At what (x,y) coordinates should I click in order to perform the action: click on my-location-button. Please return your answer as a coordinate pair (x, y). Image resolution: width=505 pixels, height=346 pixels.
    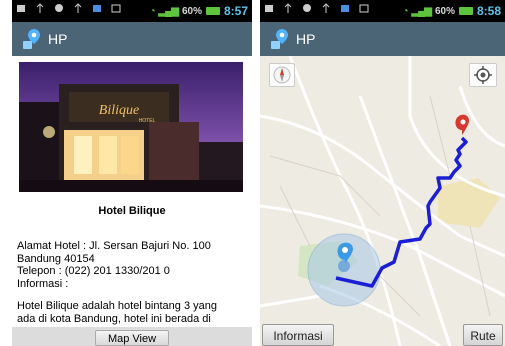
    Looking at the image, I should click on (483, 75).